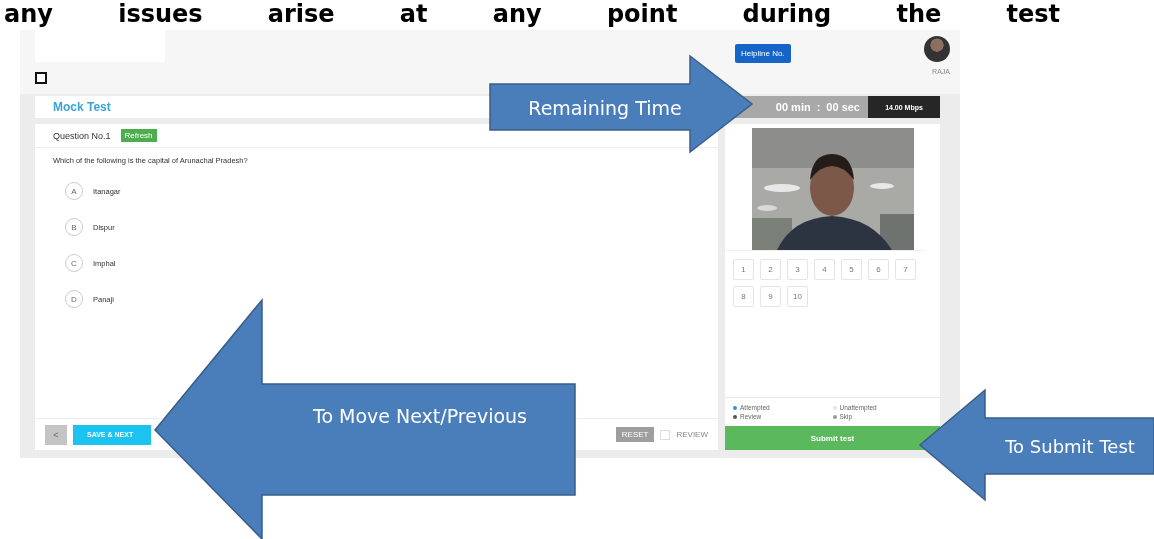  Describe the element at coordinates (531, 14) in the screenshot. I see `heading-text: any issues arise at any point during the test` at that location.